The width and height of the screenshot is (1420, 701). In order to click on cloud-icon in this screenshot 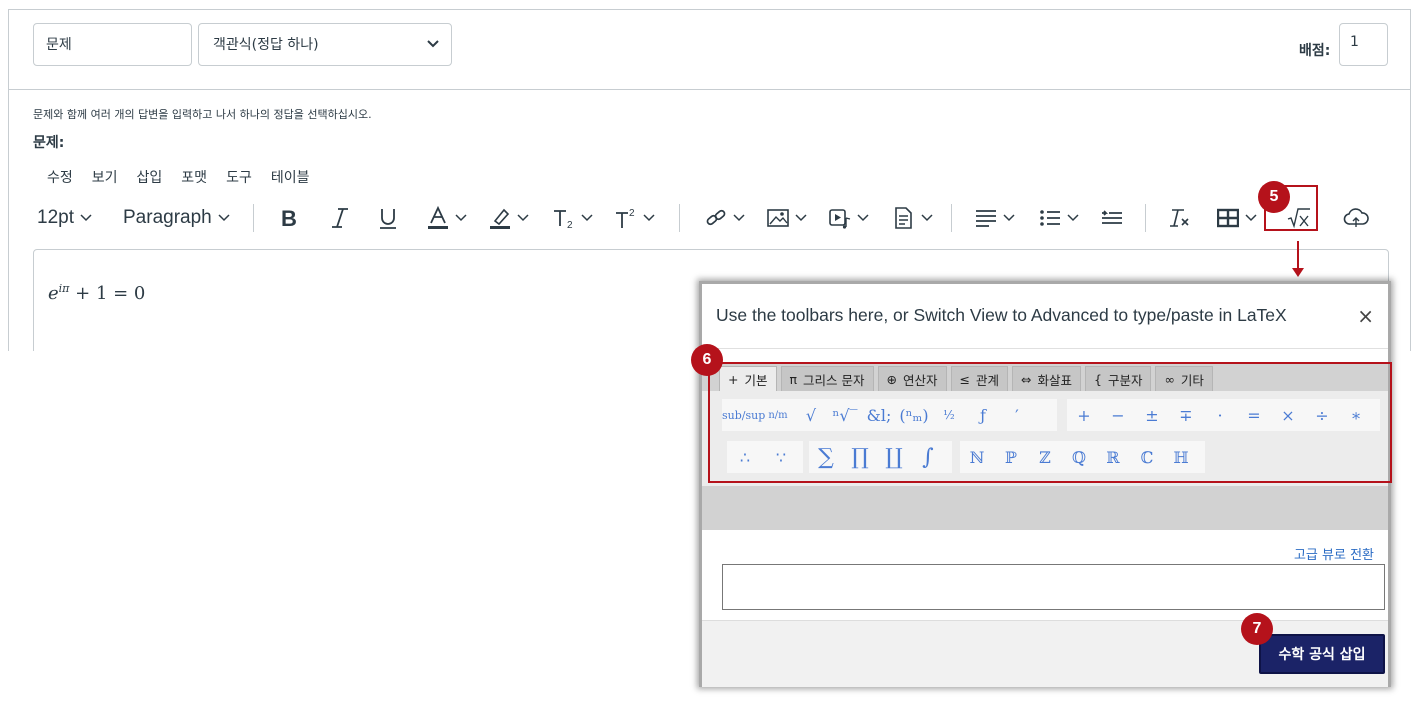, I will do `click(1356, 217)`.